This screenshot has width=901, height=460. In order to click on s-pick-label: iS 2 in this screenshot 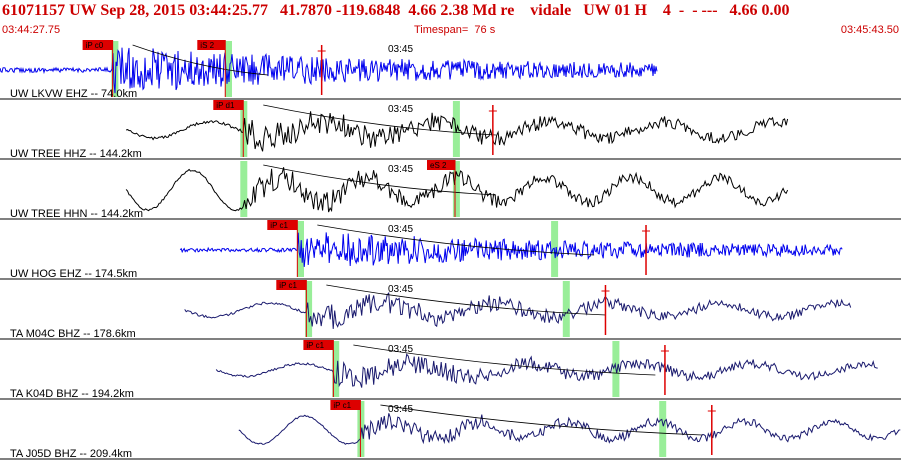, I will do `click(207, 45)`.